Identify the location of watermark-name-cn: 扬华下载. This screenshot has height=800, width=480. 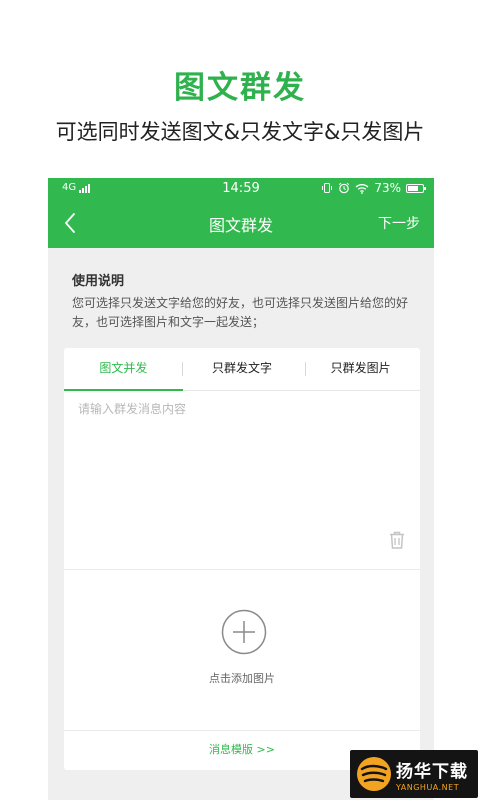
(432, 771).